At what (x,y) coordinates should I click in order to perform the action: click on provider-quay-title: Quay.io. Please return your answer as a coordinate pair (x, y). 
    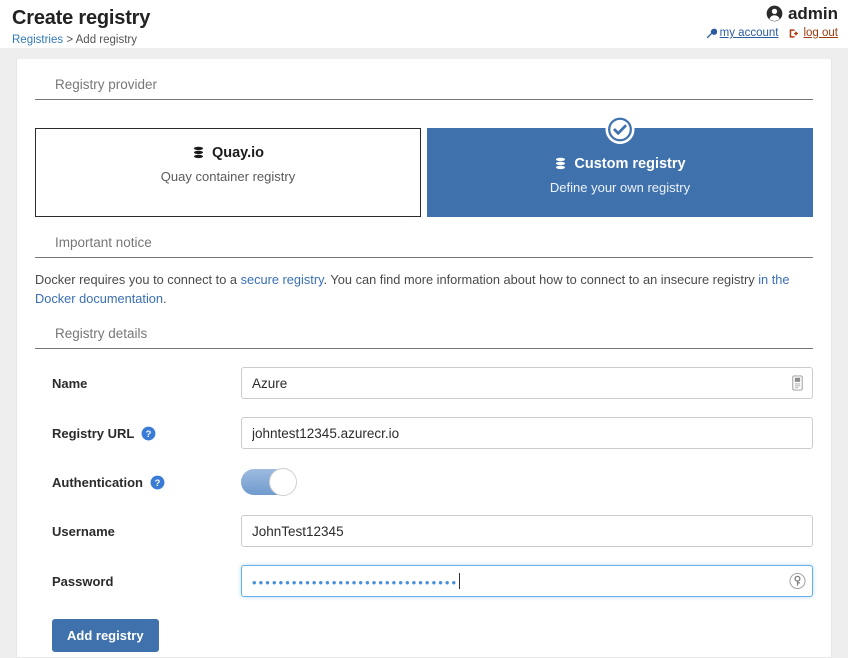
    Looking at the image, I should click on (238, 153).